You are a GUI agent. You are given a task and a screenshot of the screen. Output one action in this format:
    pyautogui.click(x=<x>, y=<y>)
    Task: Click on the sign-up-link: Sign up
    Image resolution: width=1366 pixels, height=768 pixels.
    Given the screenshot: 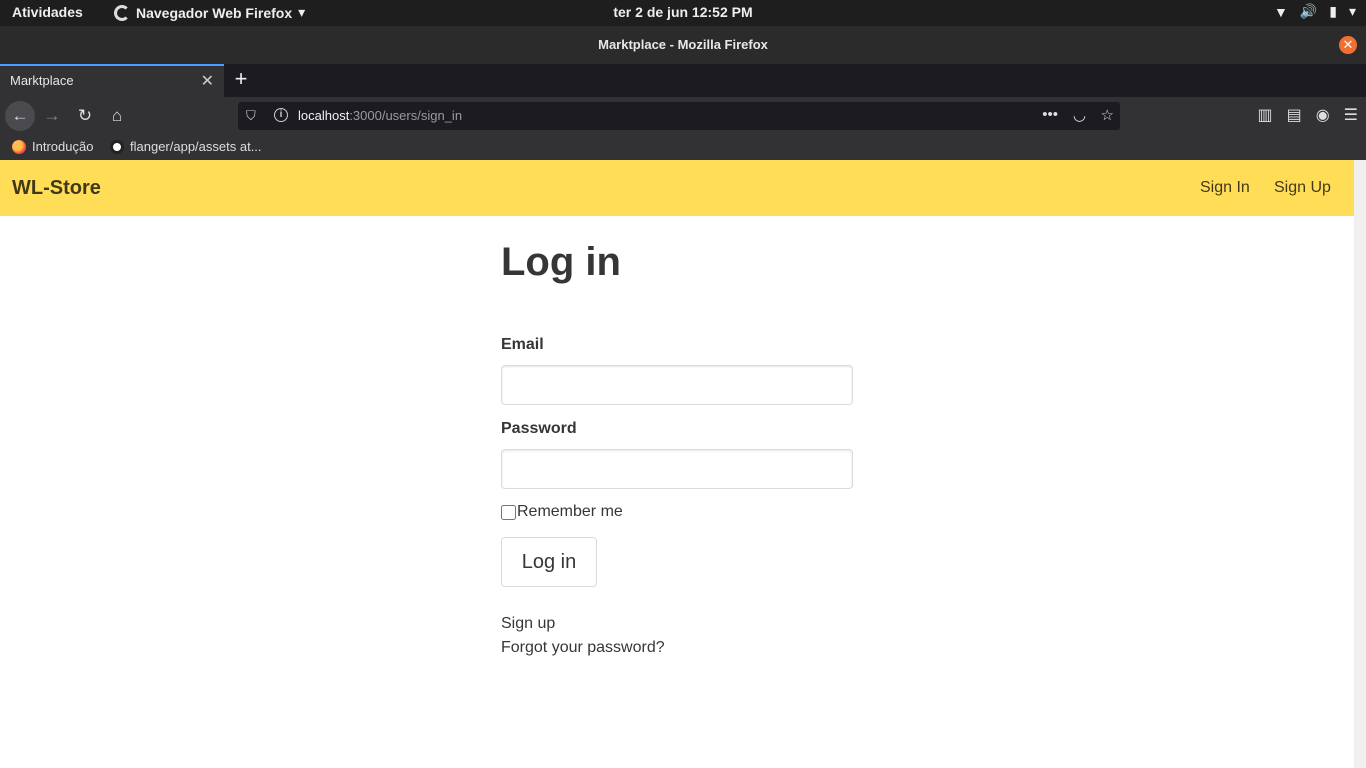 What is the action you would take?
    pyautogui.click(x=528, y=624)
    